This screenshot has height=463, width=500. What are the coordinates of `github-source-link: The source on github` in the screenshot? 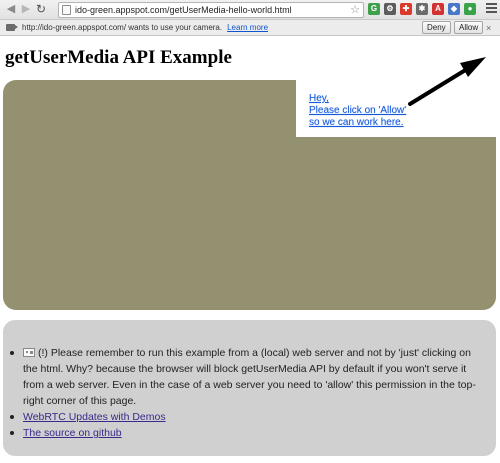 It's located at (72, 433).